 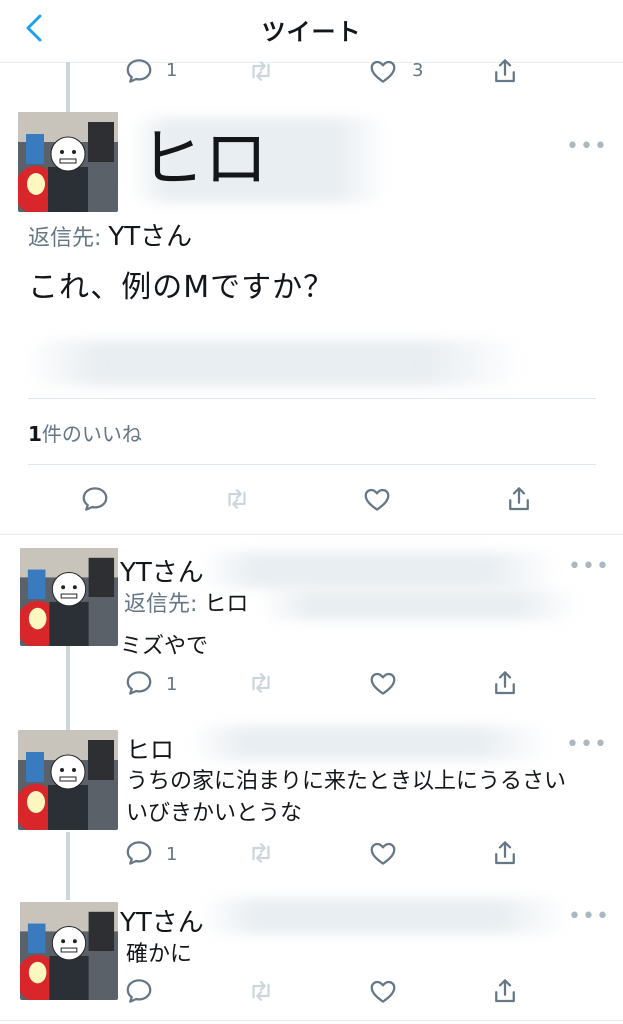 I want to click on tweet-text: うちの家に泊まりに来たとき以上にうるさい いびきかいとうな, so click(x=346, y=798).